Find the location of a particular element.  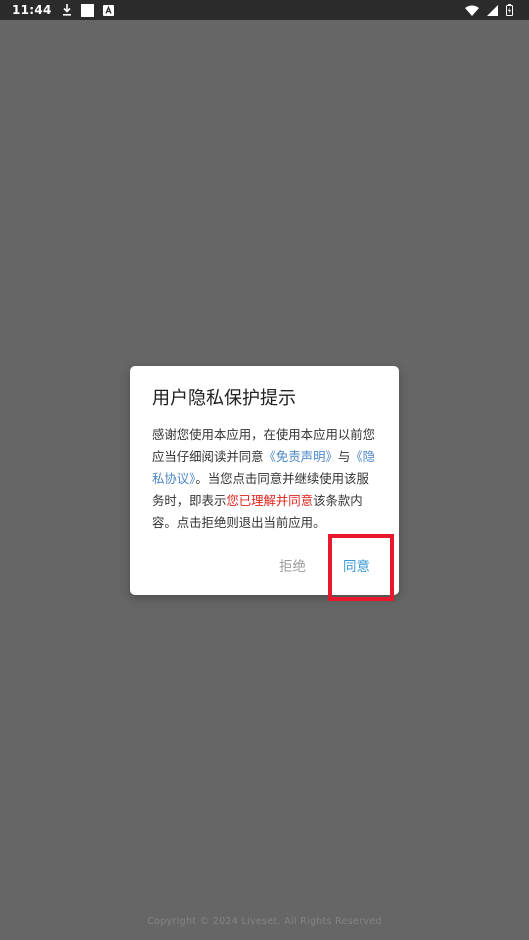

dialog-title: 用户隐私保护提示 is located at coordinates (224, 398).